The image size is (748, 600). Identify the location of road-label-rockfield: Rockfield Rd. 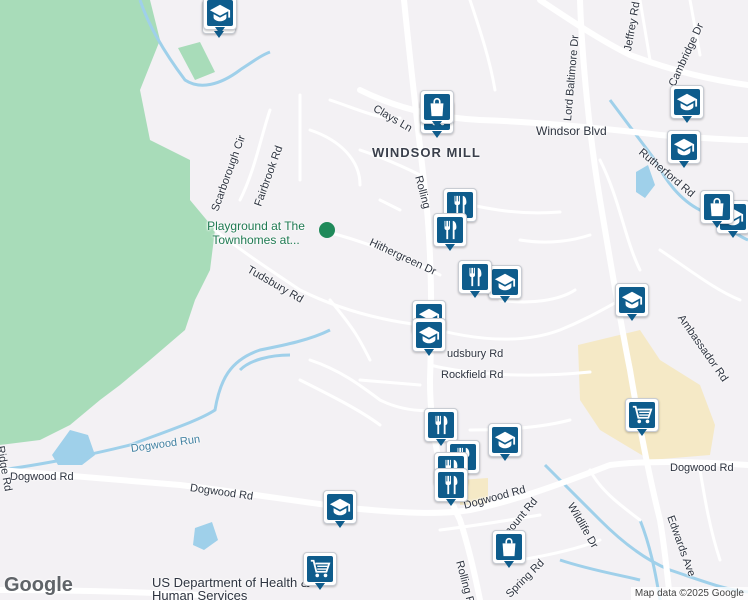
(472, 375).